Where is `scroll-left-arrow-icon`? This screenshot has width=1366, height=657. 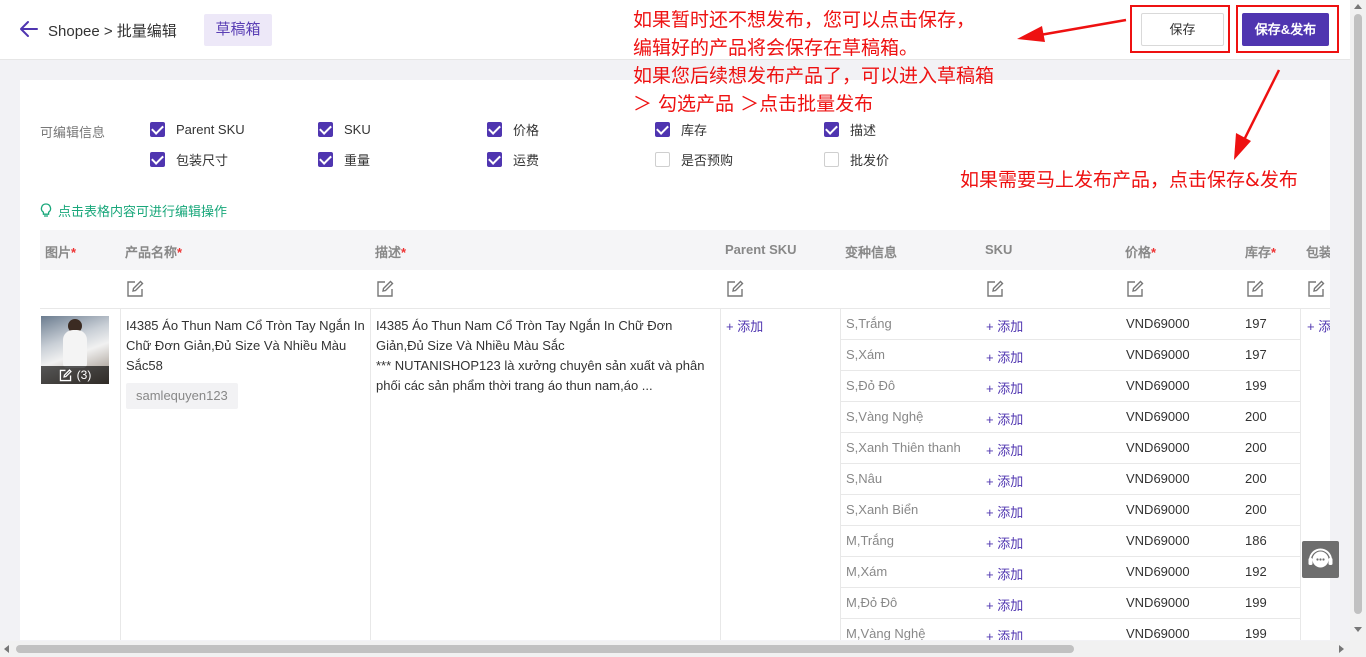
scroll-left-arrow-icon is located at coordinates (6, 649).